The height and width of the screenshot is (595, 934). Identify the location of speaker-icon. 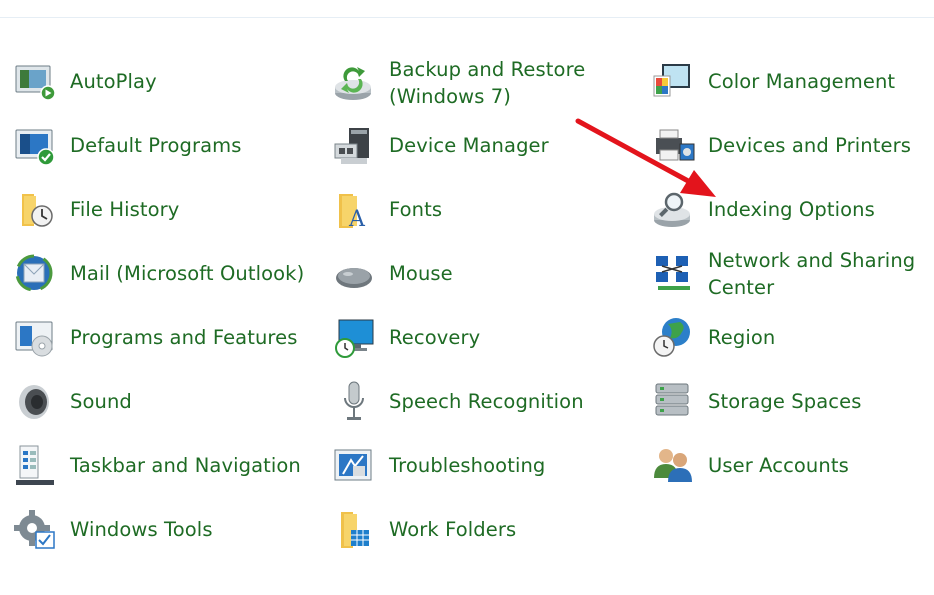
(36, 402).